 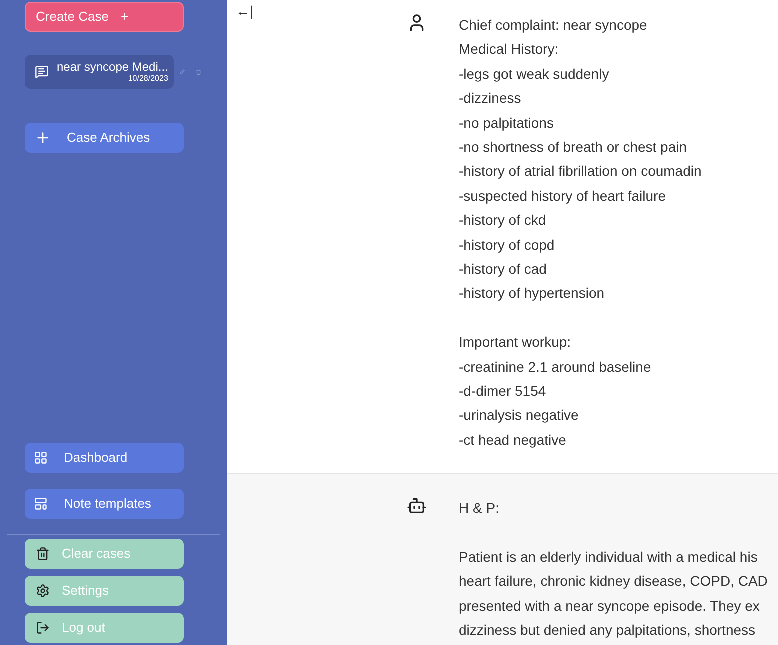 I want to click on message-line: -d-dimer 5154, so click(x=503, y=392).